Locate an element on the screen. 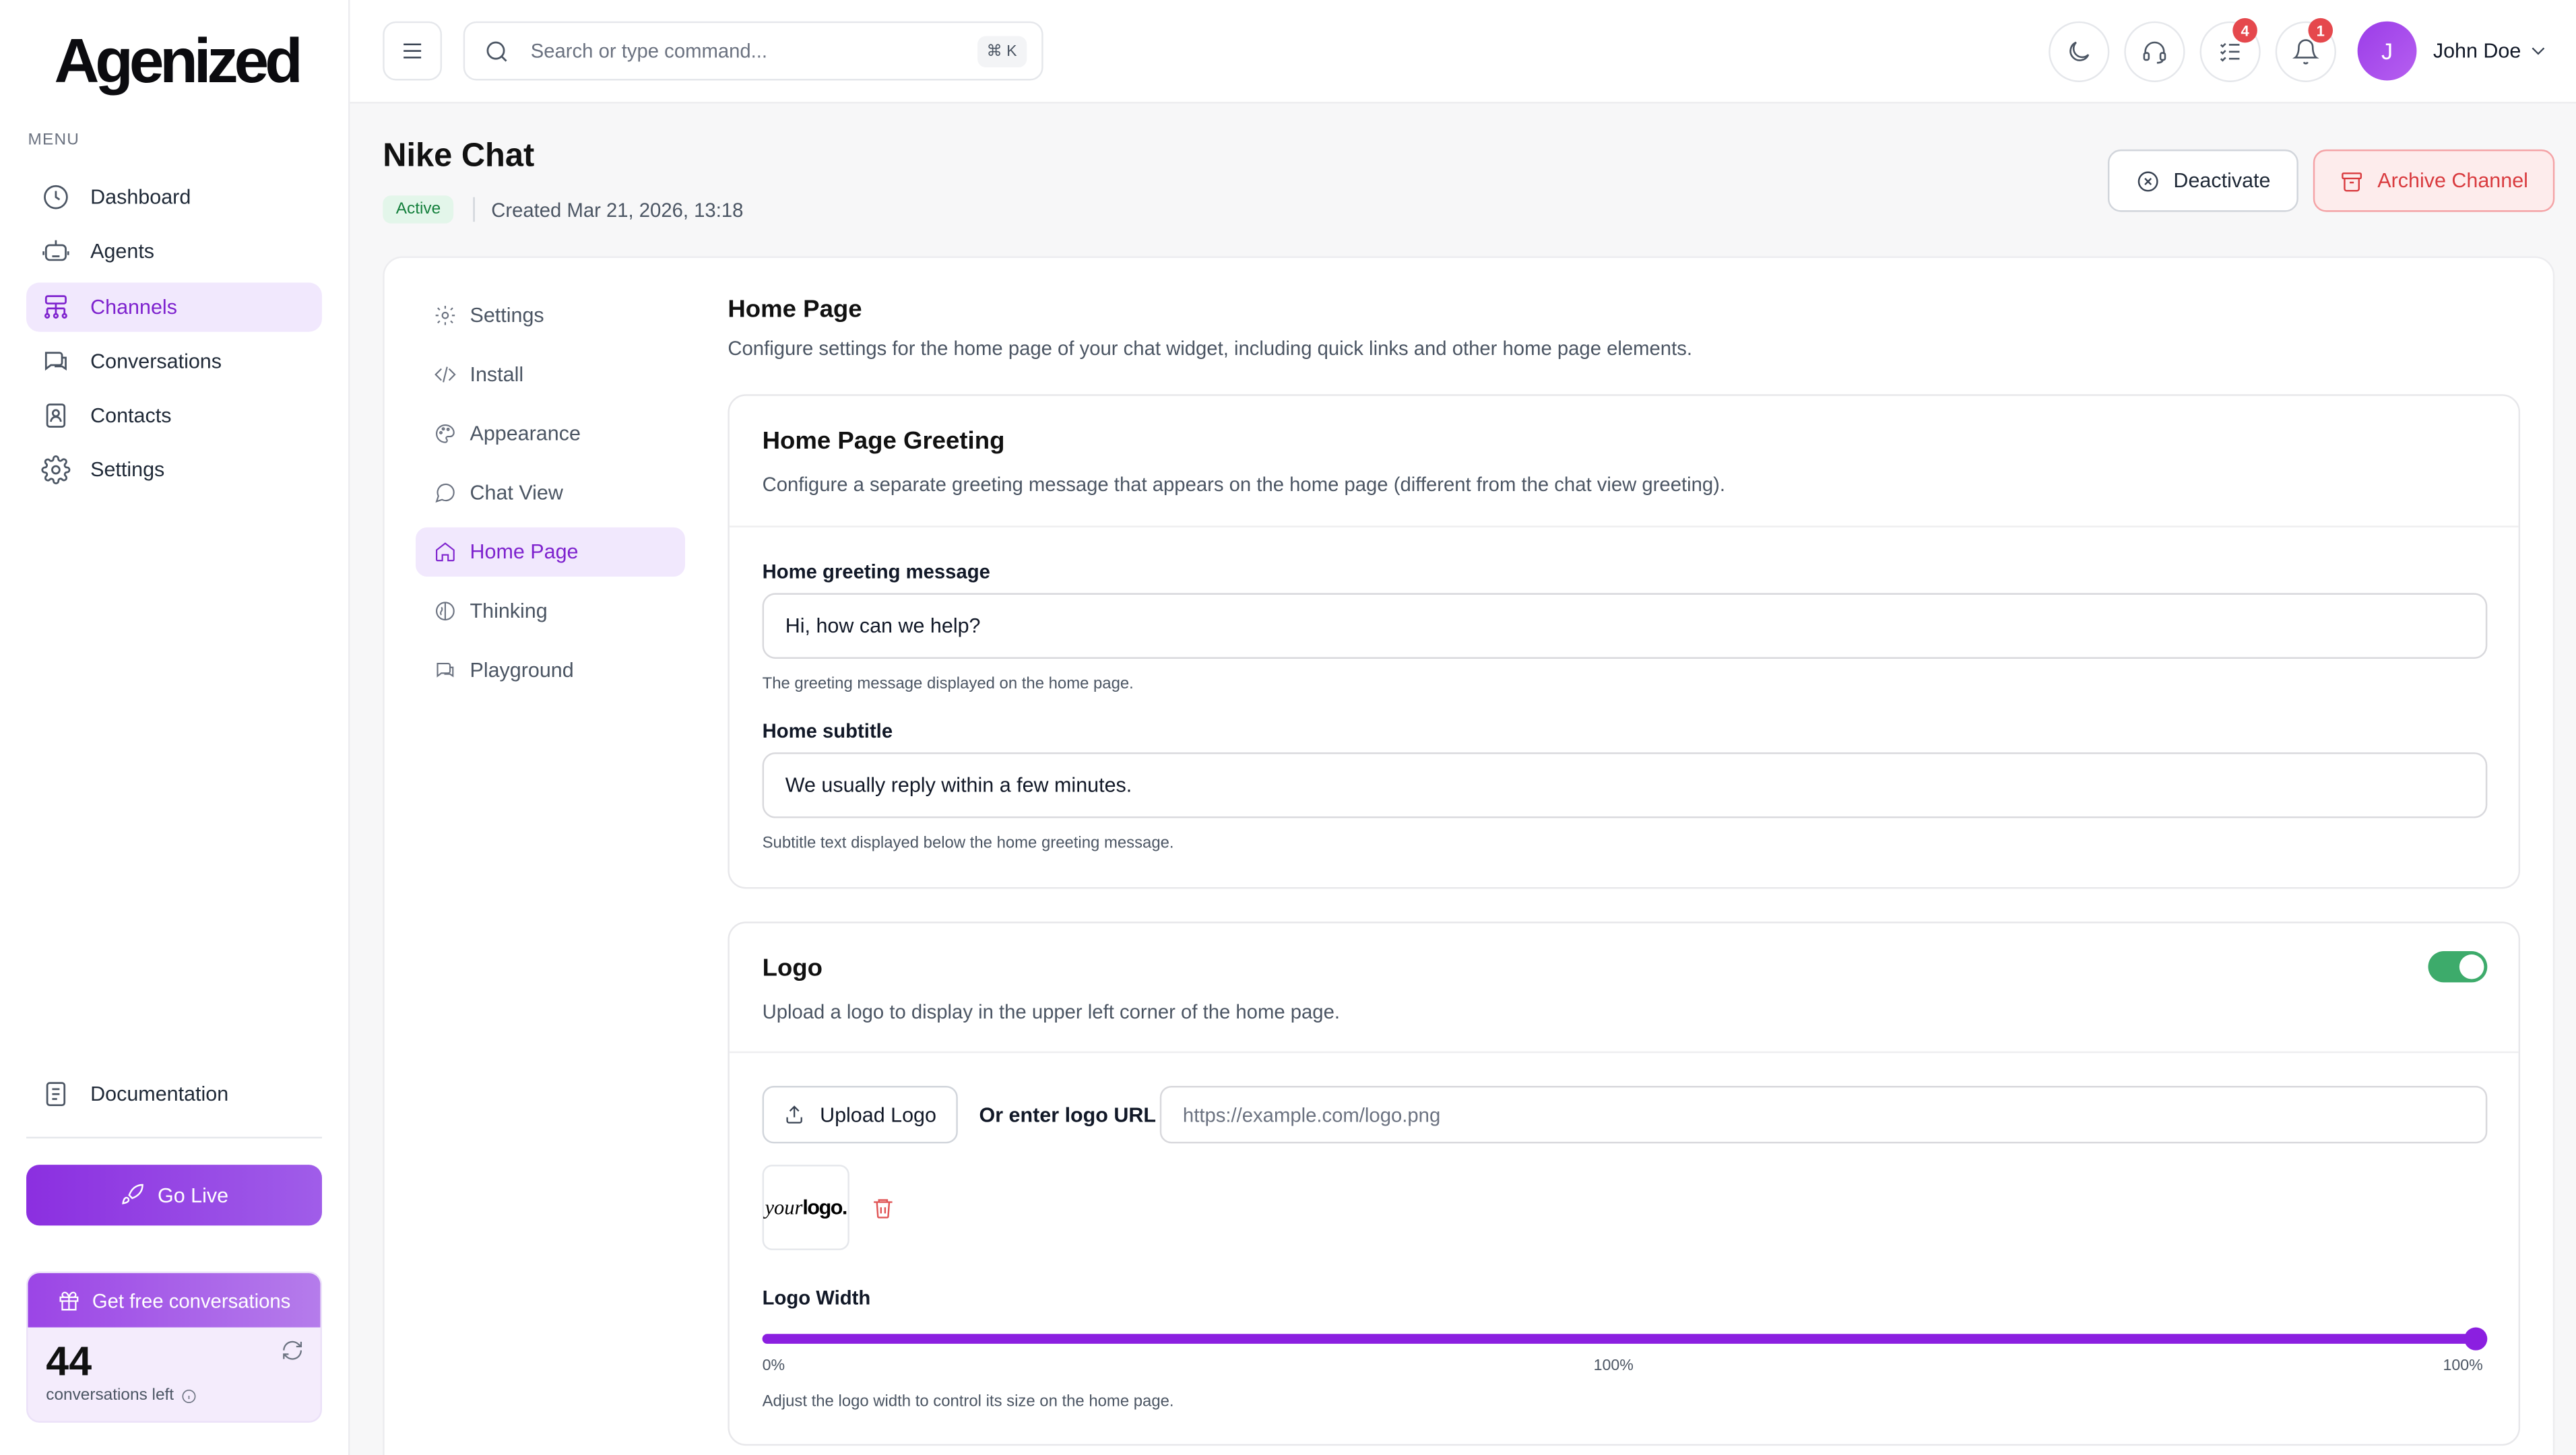  notifications-badge: 1 is located at coordinates (2321, 31).